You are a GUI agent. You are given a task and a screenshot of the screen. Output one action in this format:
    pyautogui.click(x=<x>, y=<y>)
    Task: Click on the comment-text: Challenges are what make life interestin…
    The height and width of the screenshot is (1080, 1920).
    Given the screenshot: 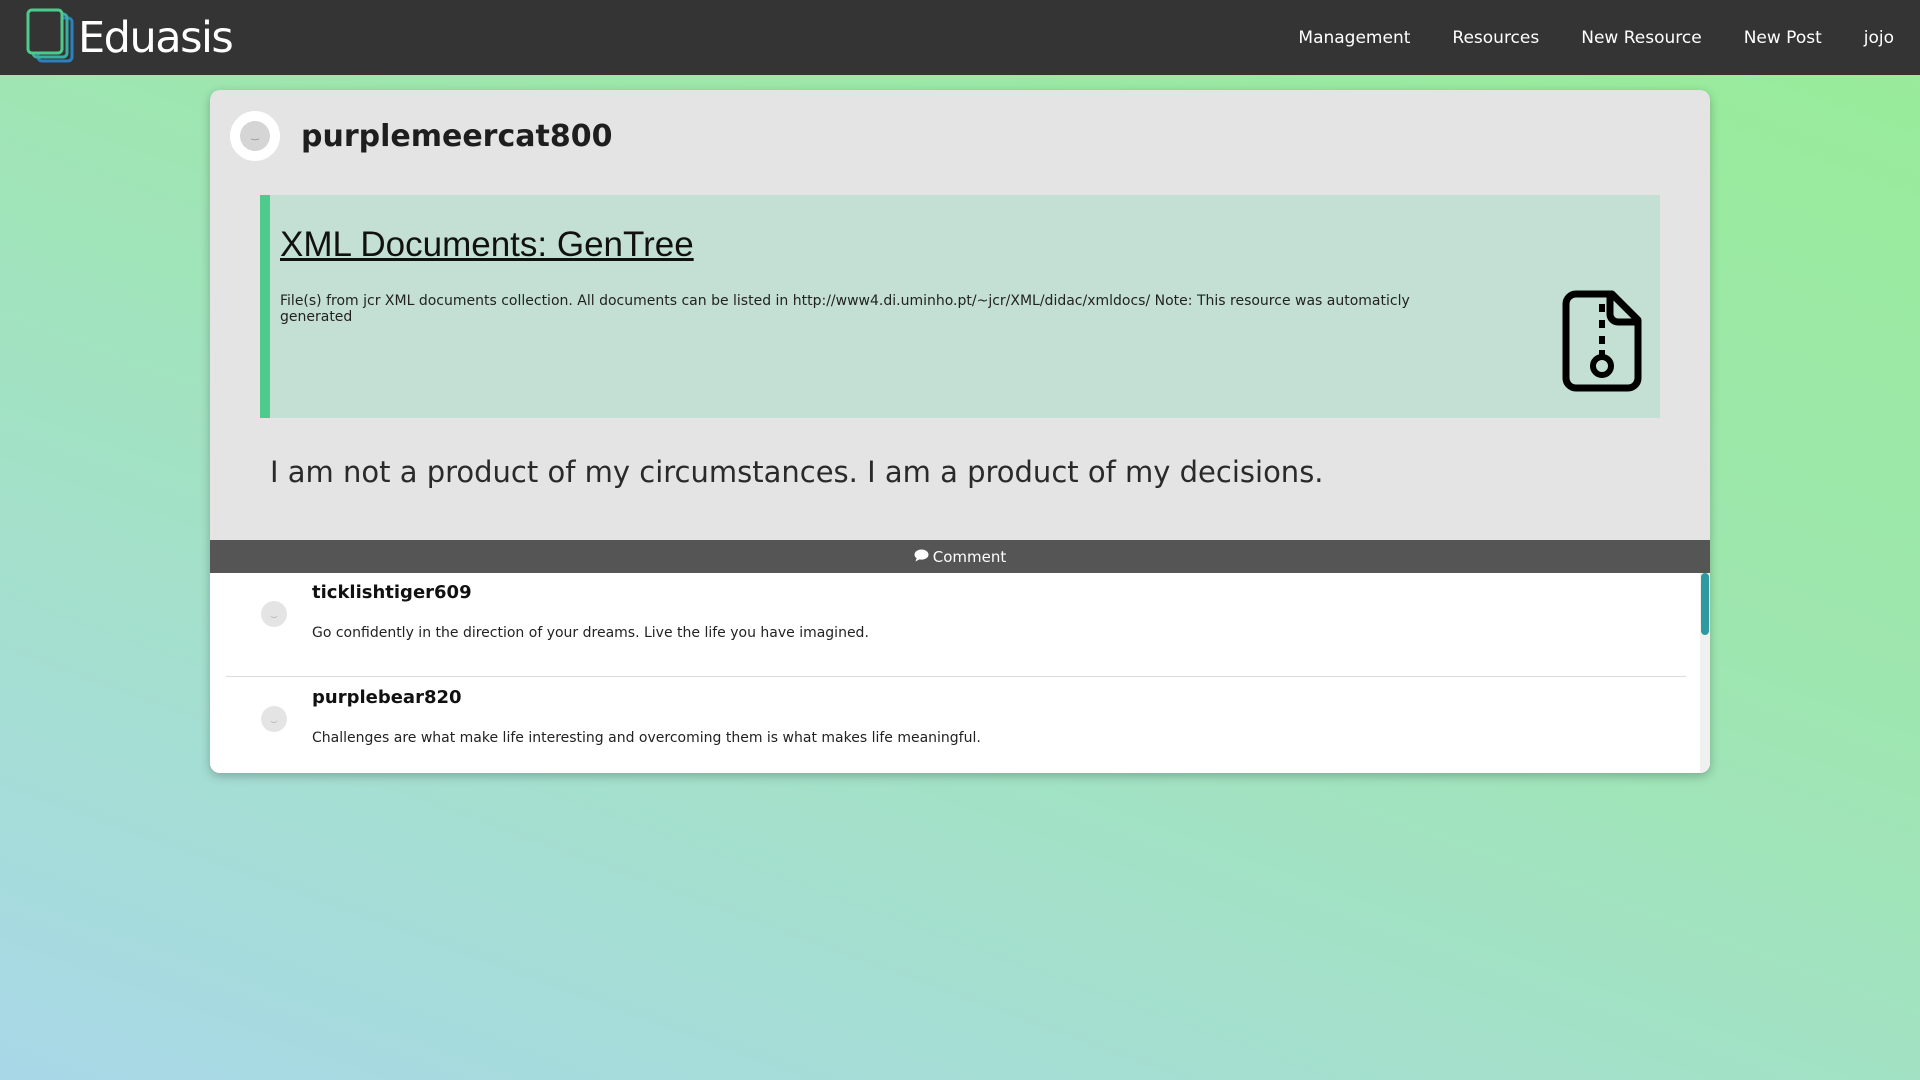 What is the action you would take?
    pyautogui.click(x=646, y=738)
    